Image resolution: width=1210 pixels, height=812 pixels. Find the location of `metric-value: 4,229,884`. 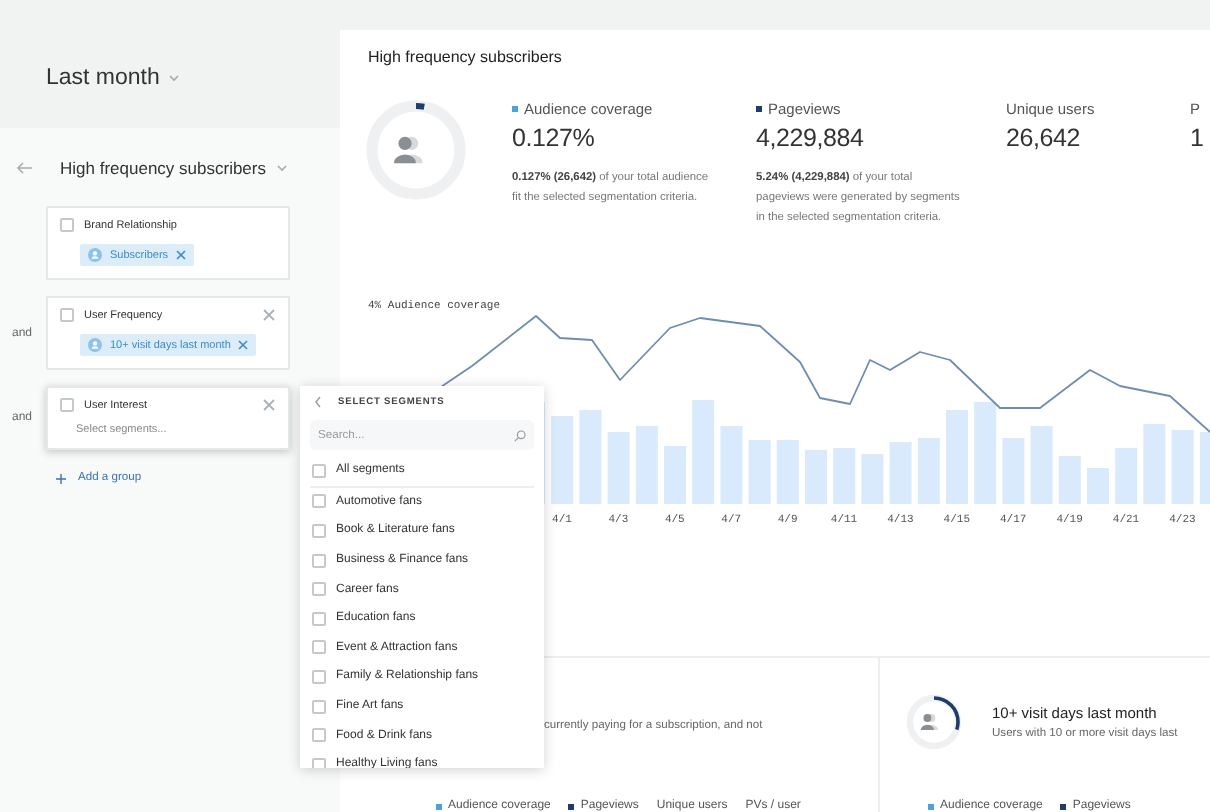

metric-value: 4,229,884 is located at coordinates (811, 138).